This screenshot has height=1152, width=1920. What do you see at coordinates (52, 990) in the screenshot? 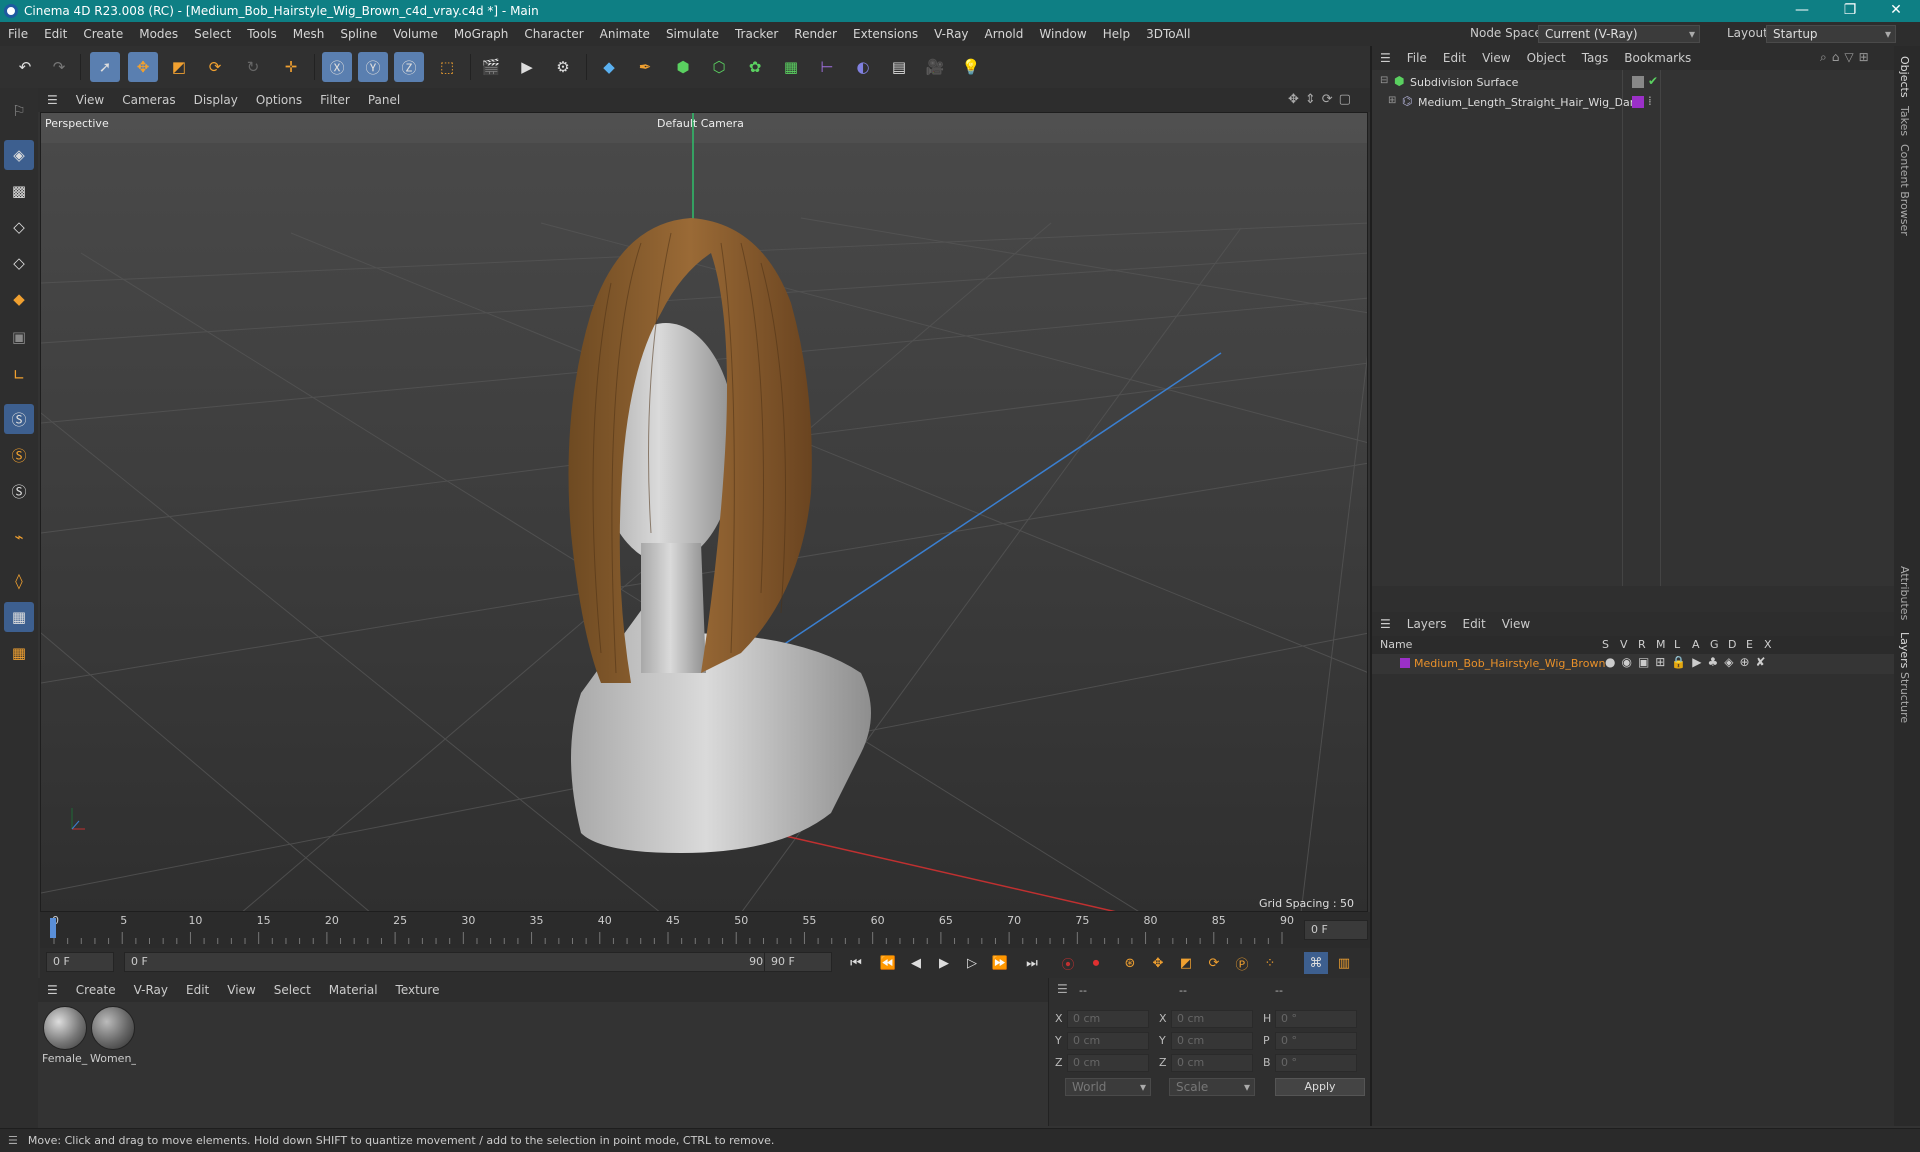
I see `material-hamburger-icon: ☰` at bounding box center [52, 990].